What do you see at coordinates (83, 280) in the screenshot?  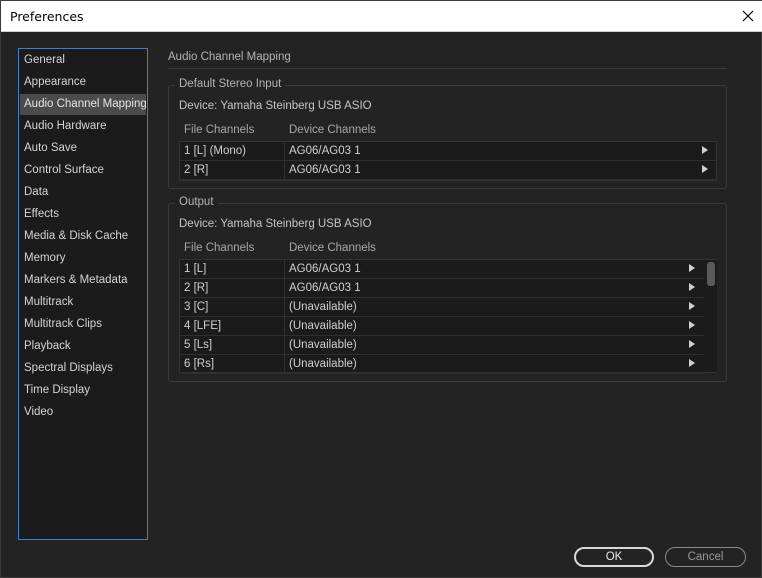 I see `sidebar-item-markers-metadata: Markers & Metadata` at bounding box center [83, 280].